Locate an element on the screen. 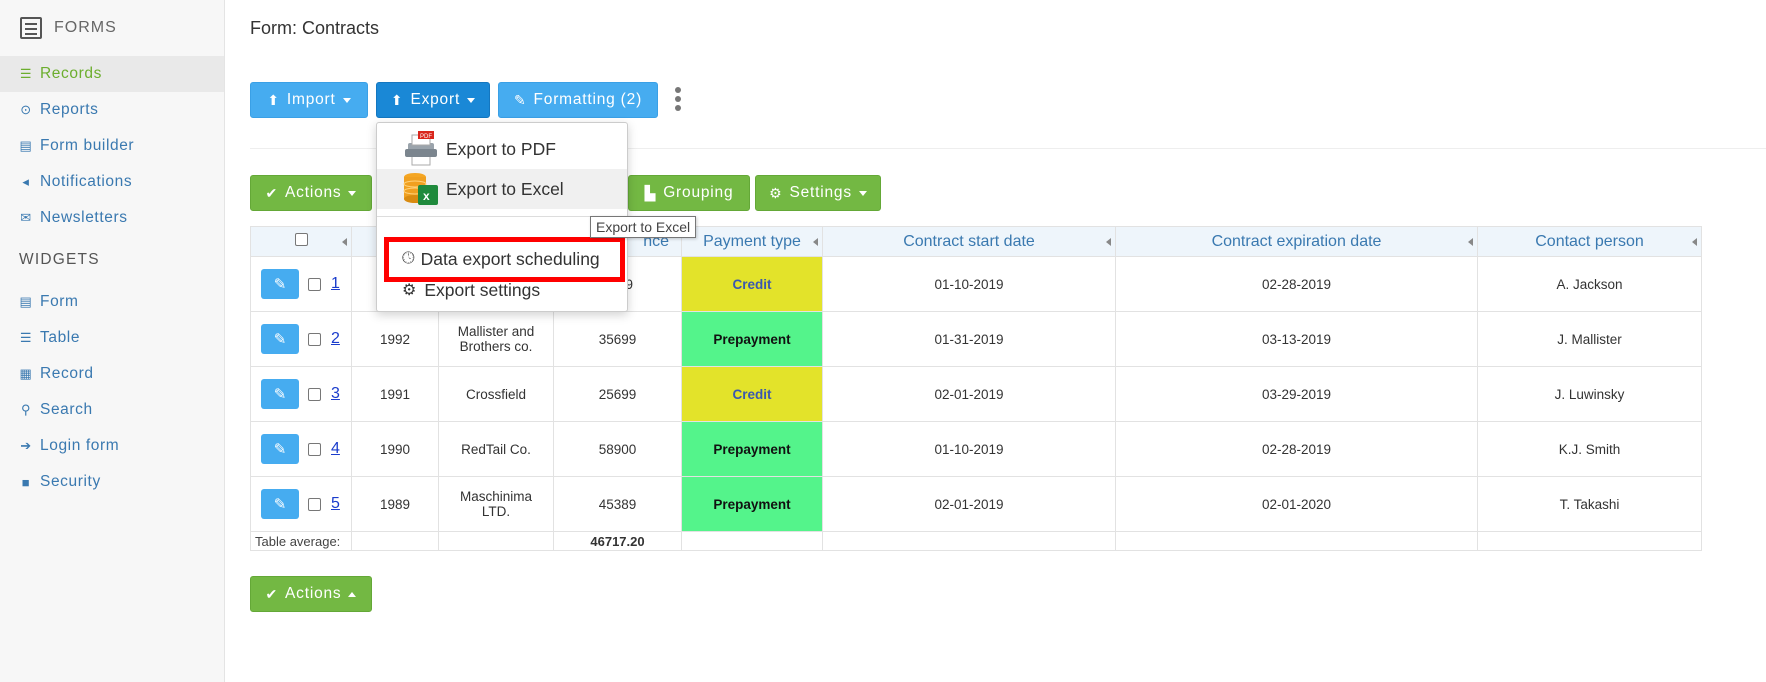 This screenshot has height=682, width=1766. select-all-checkbox is located at coordinates (301, 239).